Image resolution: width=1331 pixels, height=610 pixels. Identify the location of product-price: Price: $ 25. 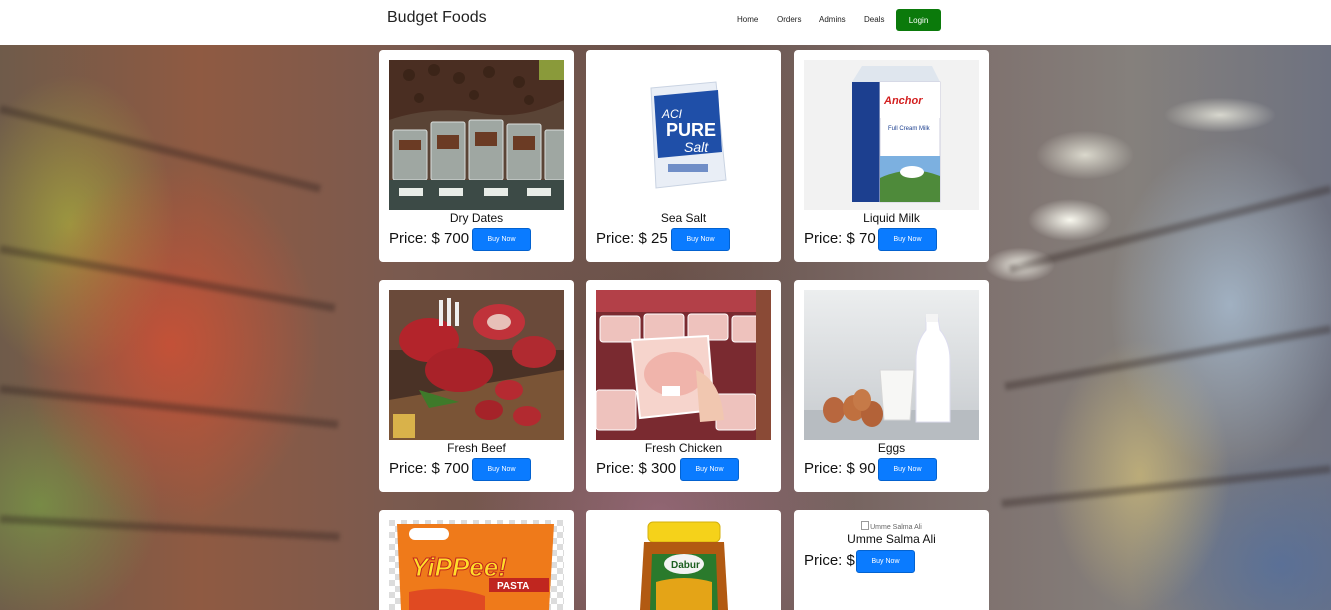
(632, 238).